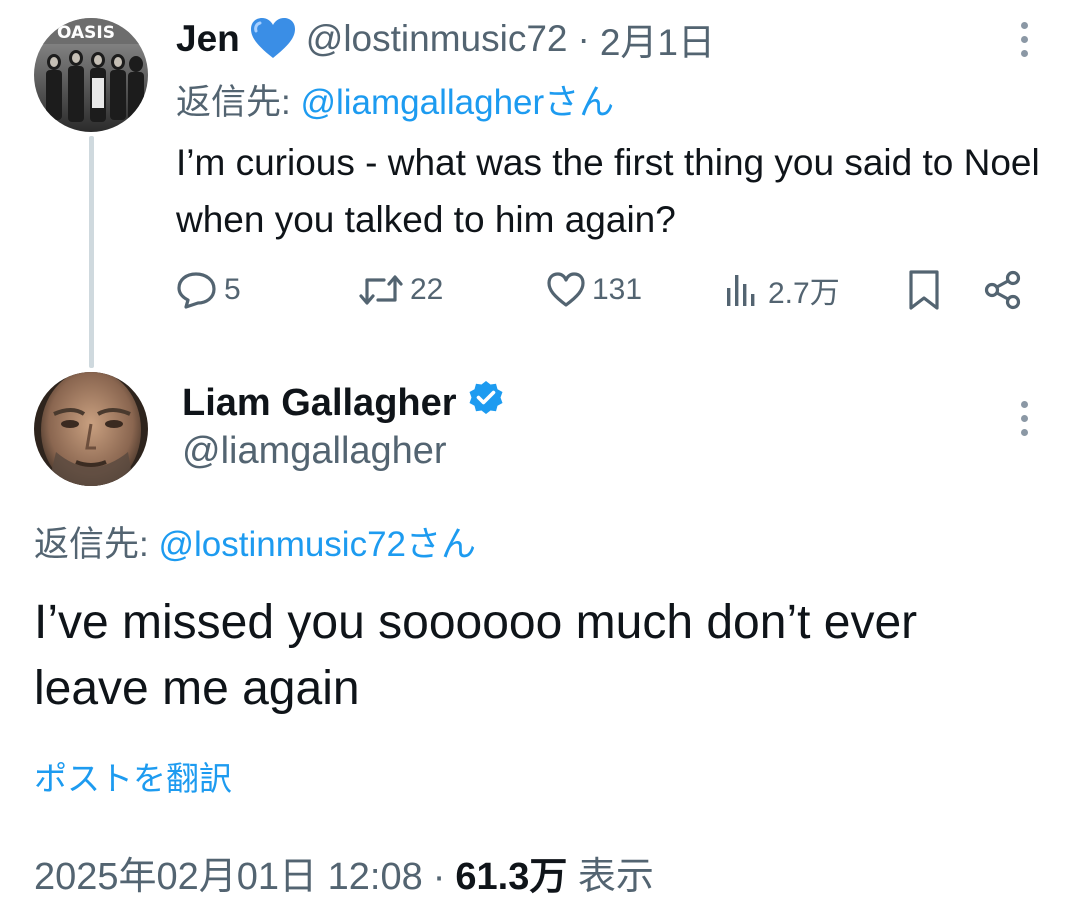  I want to click on post-metadata: 2025年02月01日 12:08 · 61.3万 表示, so click(344, 872).